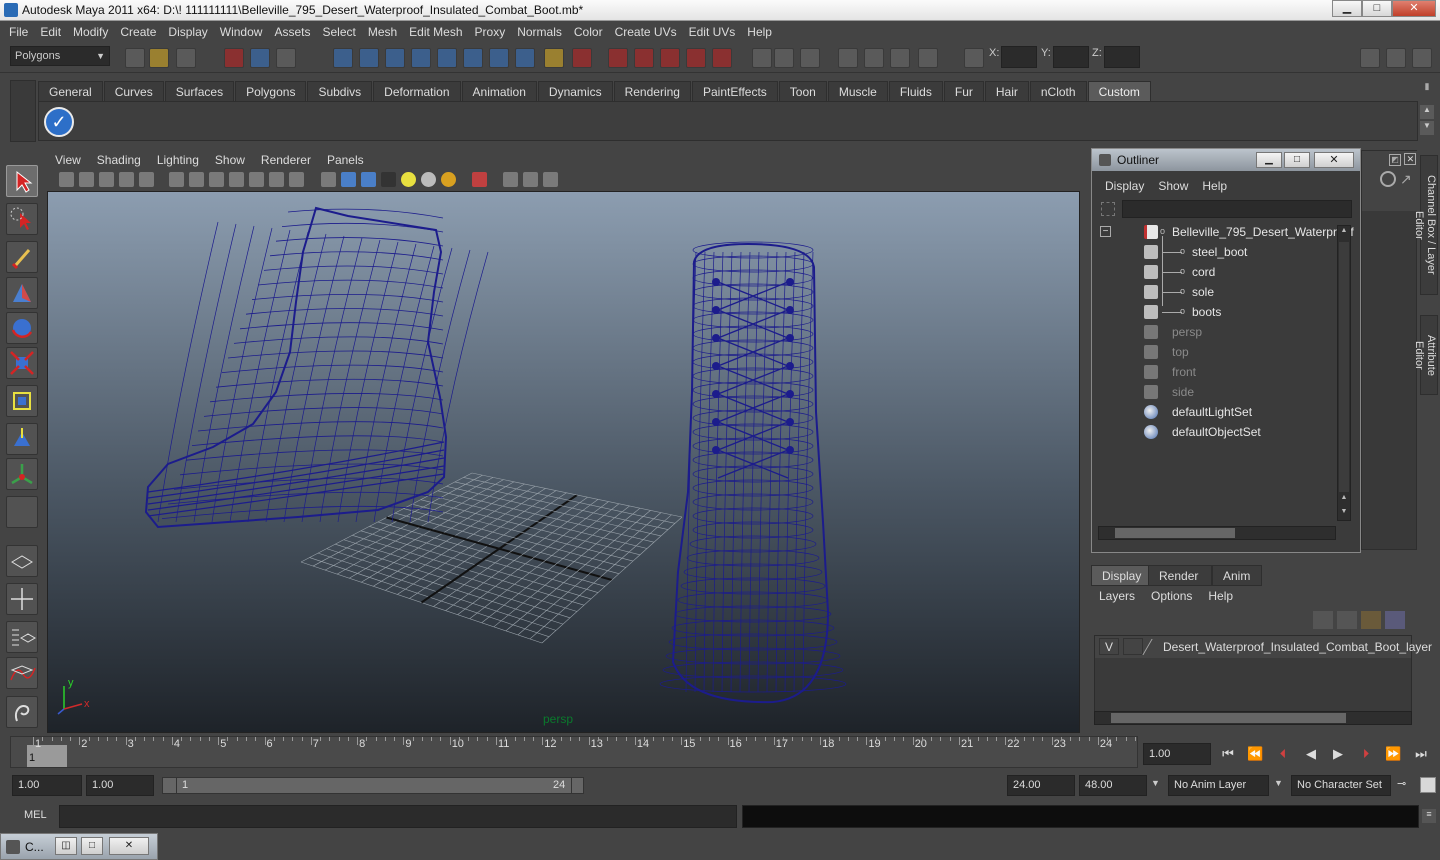 The width and height of the screenshot is (1440, 860). Describe the element at coordinates (963, 91) in the screenshot. I see `shelf-tab-fur: Fur` at that location.